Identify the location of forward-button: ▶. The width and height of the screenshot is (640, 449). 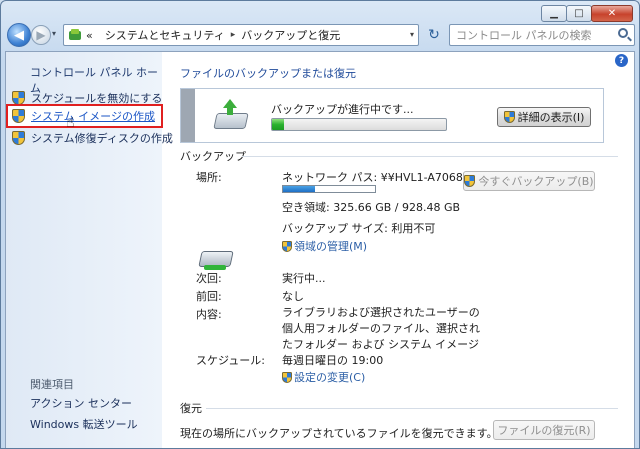
(41, 35).